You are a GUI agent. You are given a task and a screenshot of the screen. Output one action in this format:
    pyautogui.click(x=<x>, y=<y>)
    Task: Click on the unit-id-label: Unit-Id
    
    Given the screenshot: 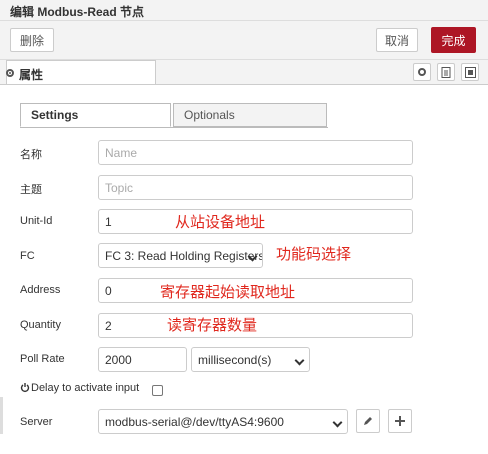 What is the action you would take?
    pyautogui.click(x=36, y=221)
    